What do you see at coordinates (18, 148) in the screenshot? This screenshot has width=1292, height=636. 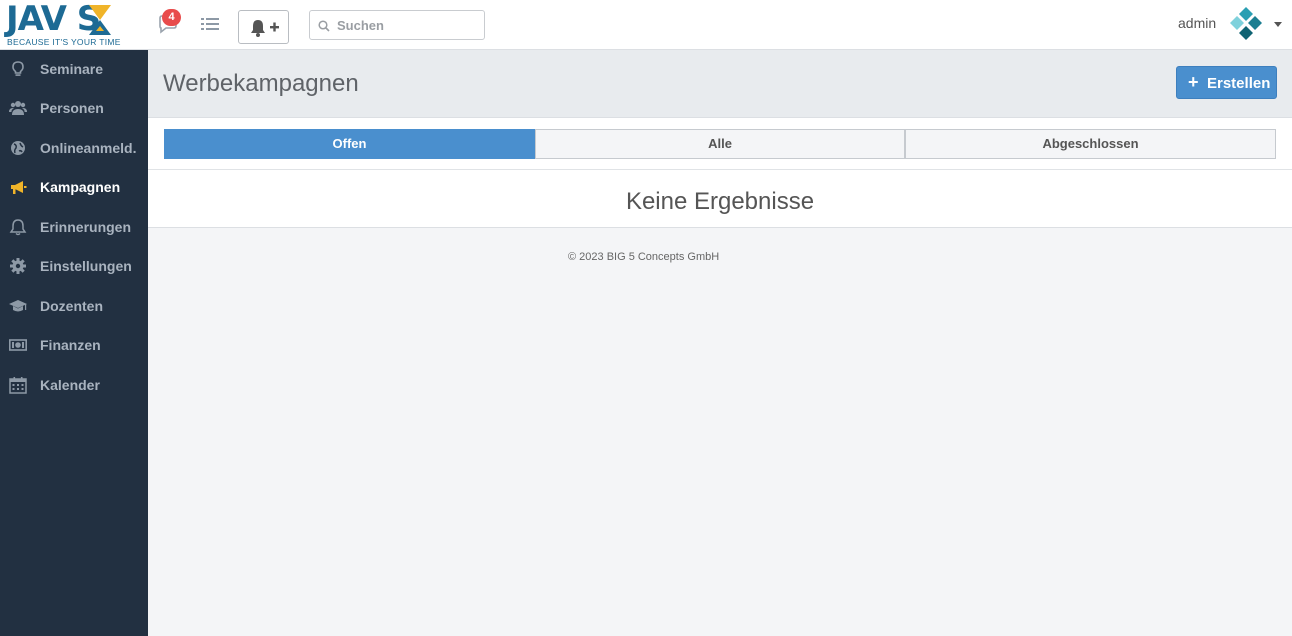 I see `globe-icon` at bounding box center [18, 148].